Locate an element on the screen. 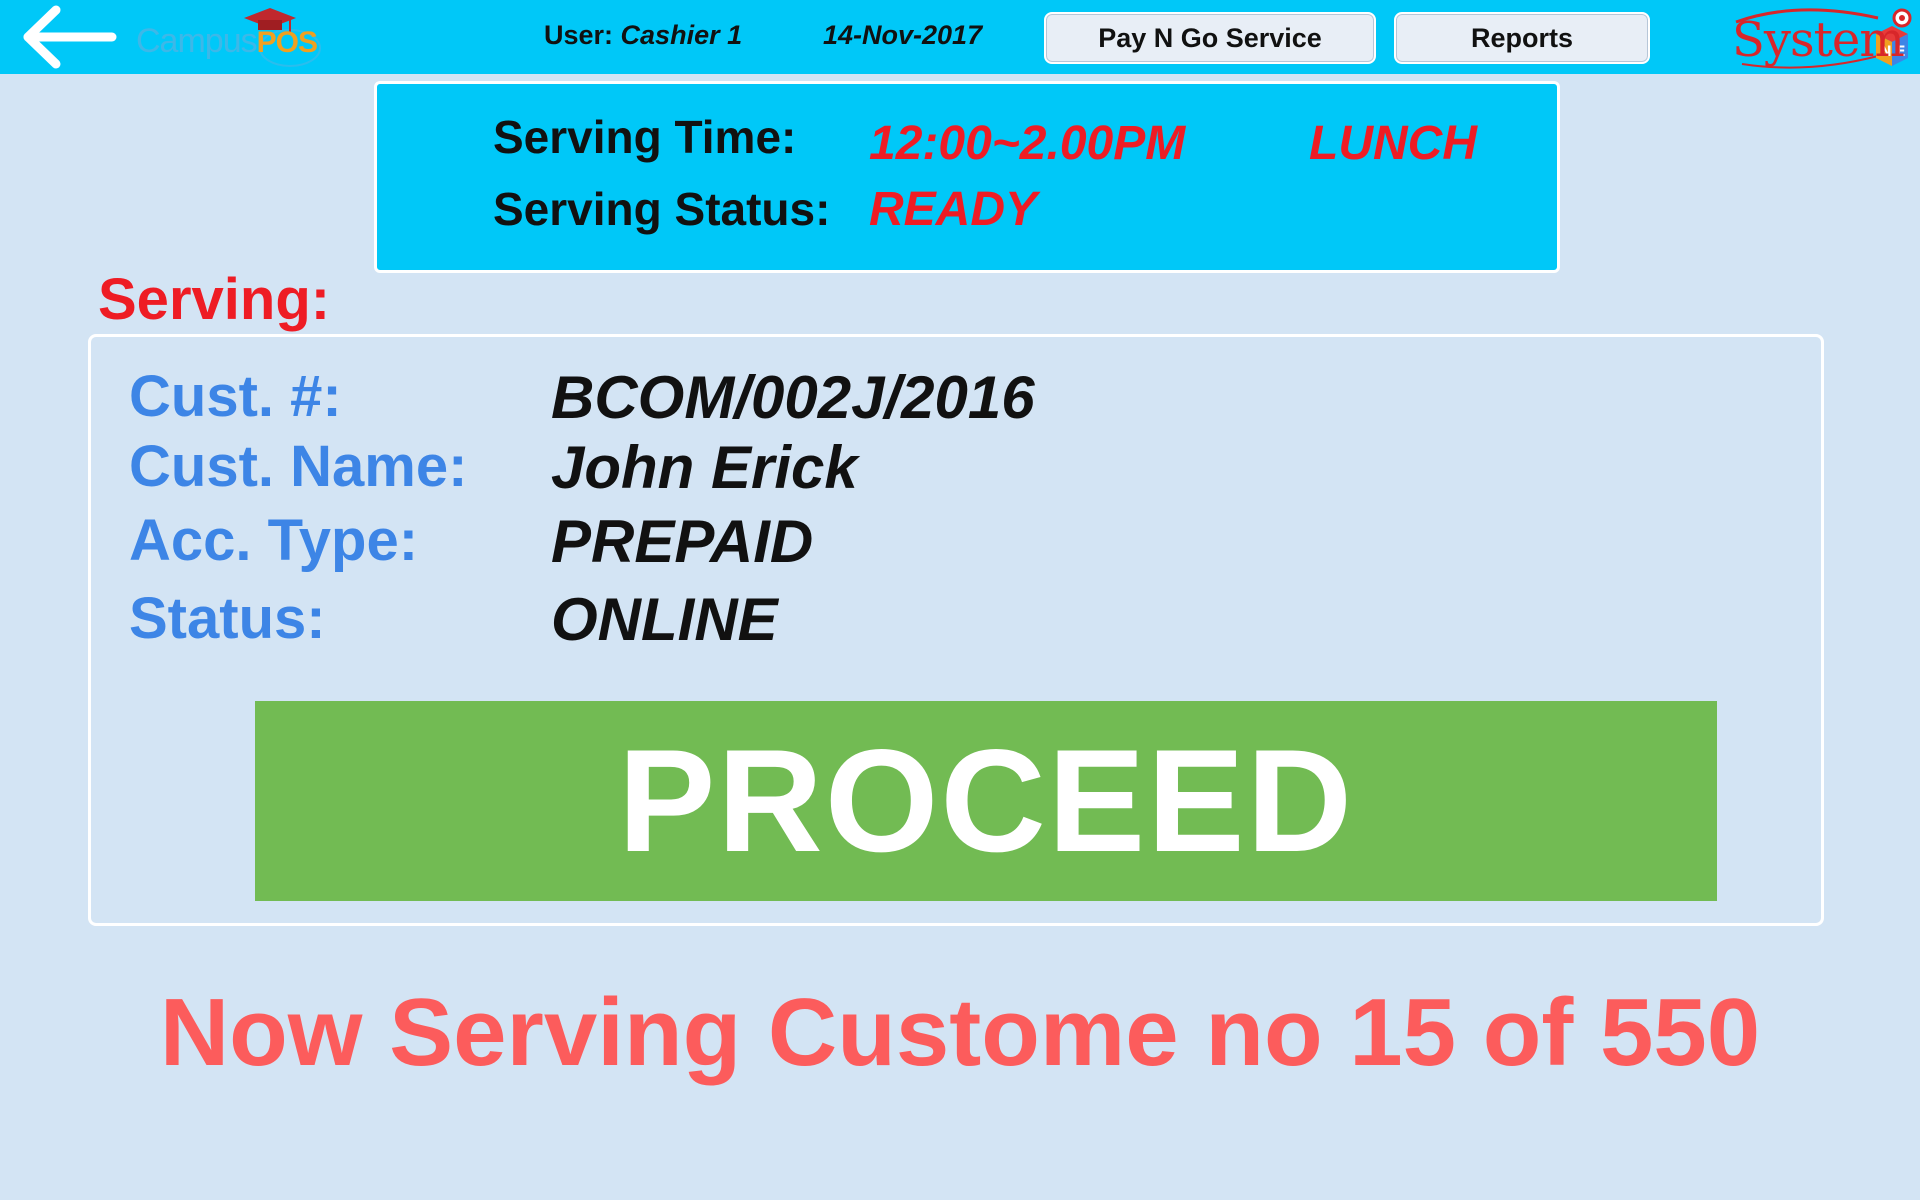 This screenshot has width=1920, height=1200. system-logo: N E System is located at coordinates (1821, 38).